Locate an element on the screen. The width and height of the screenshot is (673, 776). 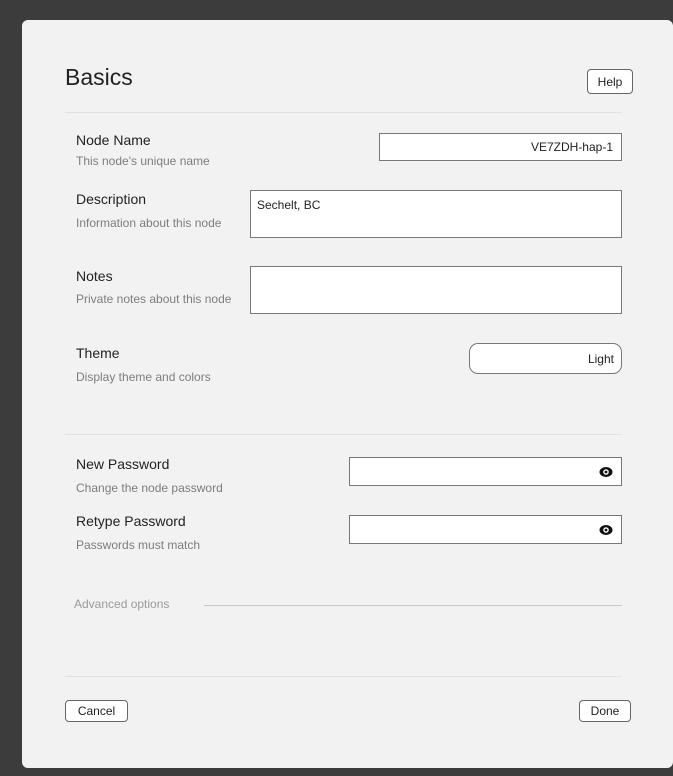
new-password-label: New Password is located at coordinates (123, 464).